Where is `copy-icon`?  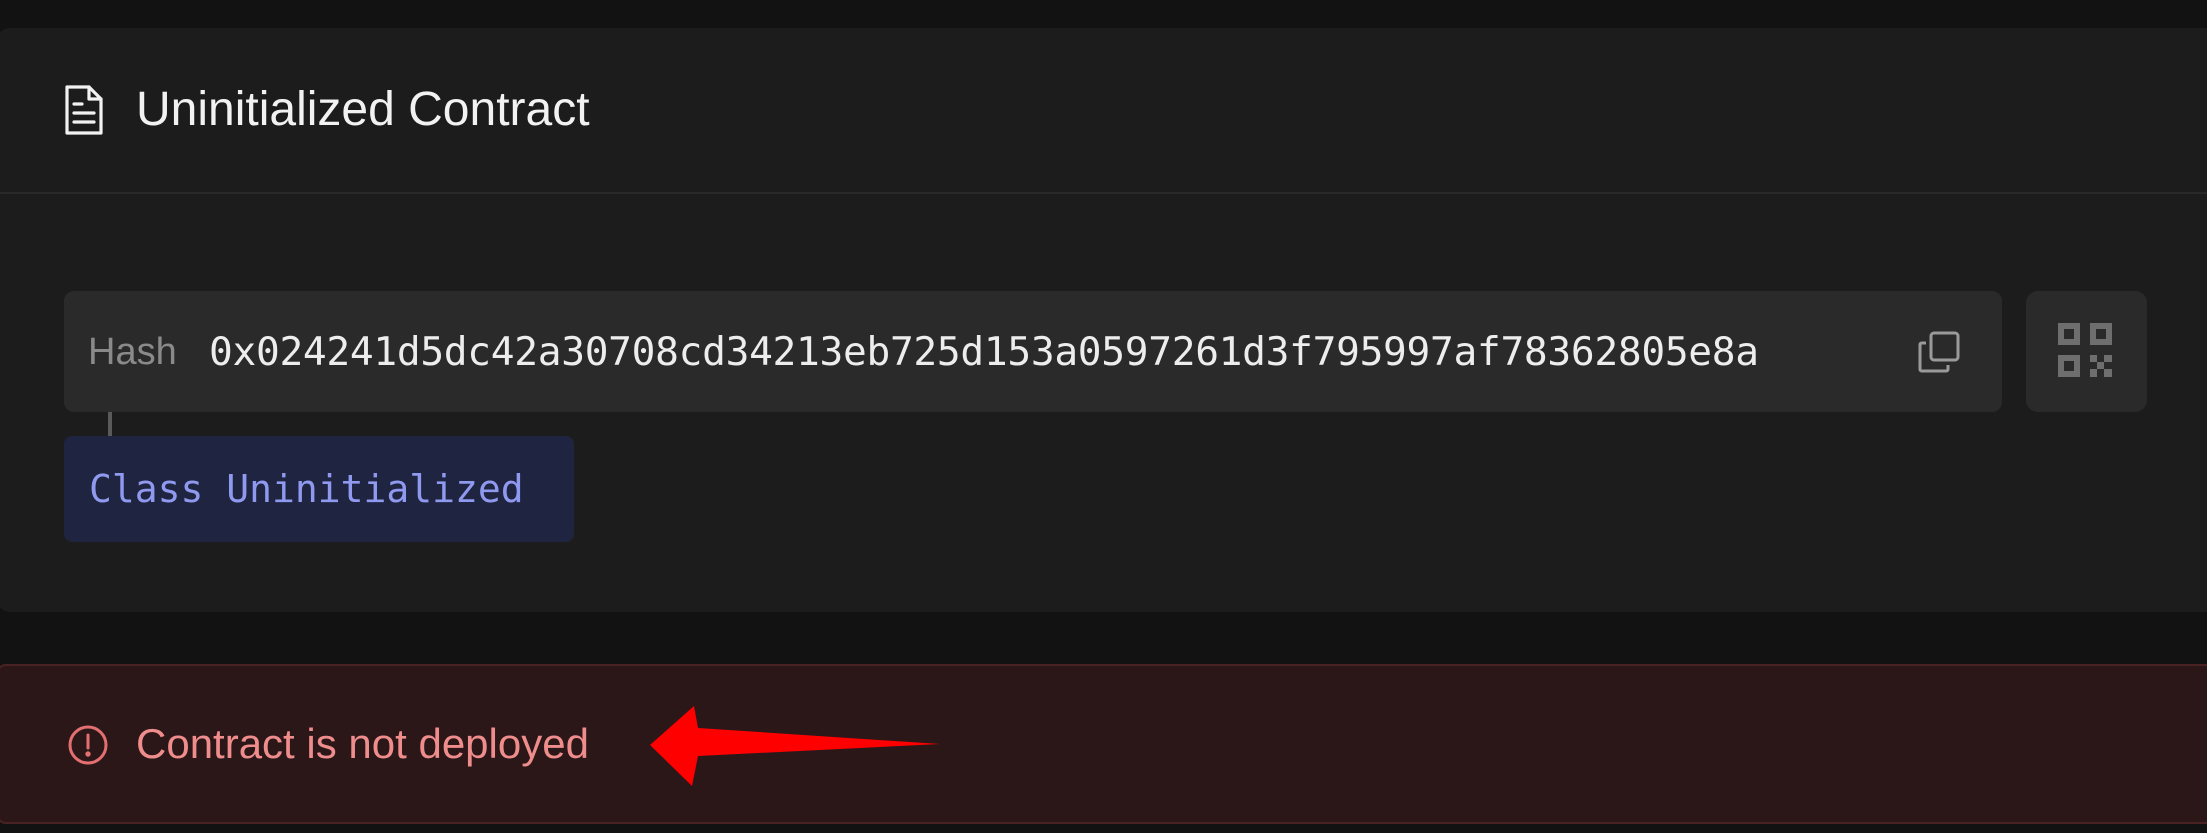 copy-icon is located at coordinates (1939, 352).